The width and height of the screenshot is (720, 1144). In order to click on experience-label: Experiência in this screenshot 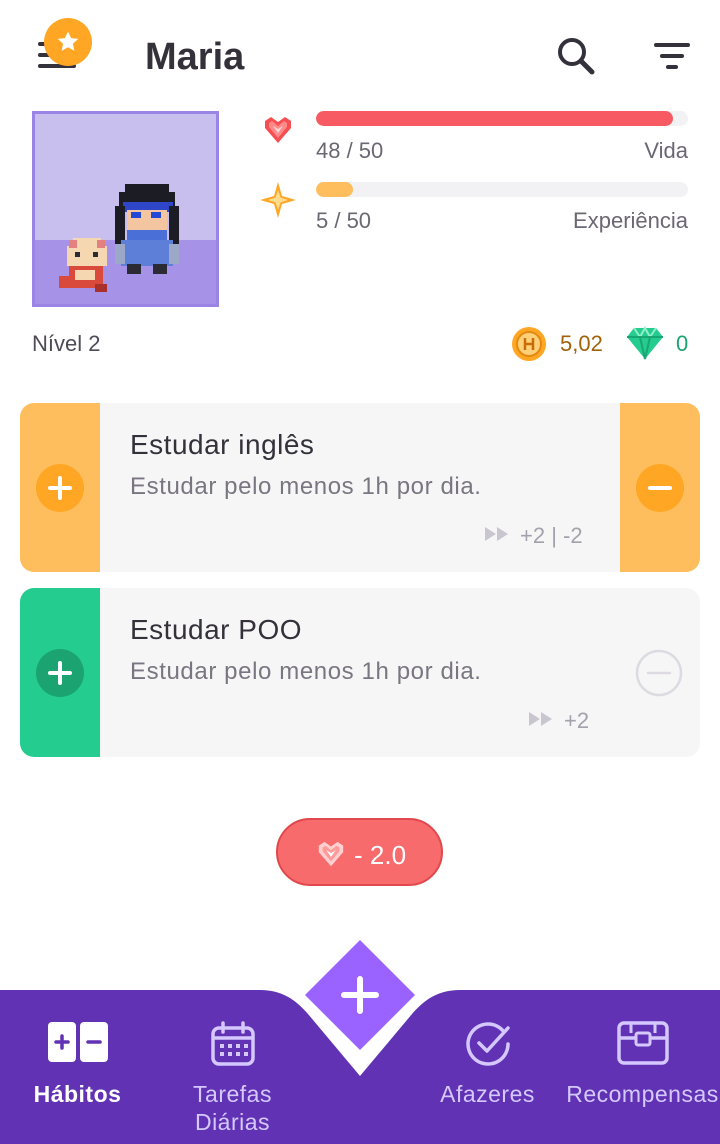, I will do `click(630, 220)`.